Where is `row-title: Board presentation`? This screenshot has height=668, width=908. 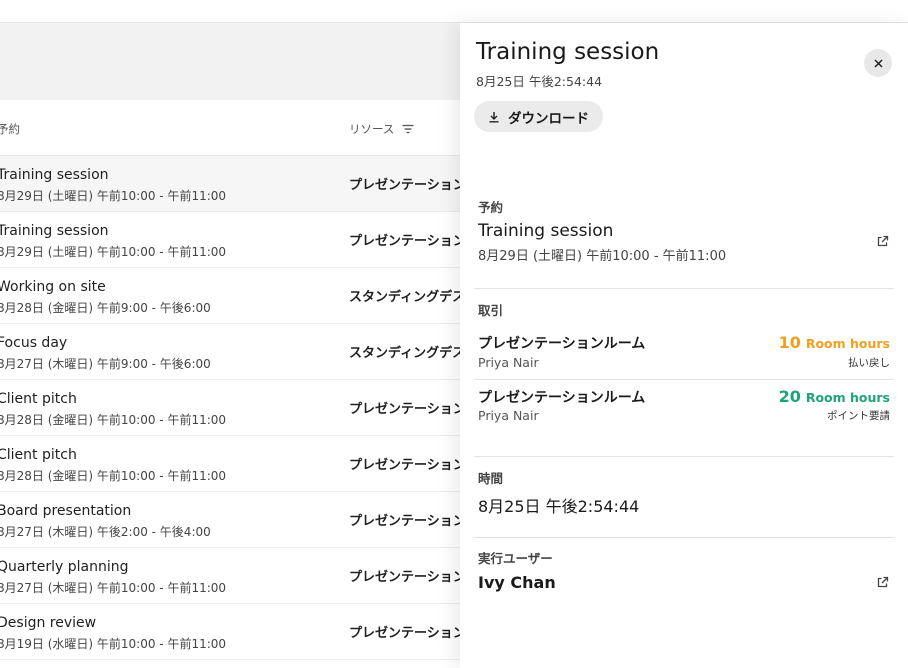
row-title: Board presentation is located at coordinates (66, 511).